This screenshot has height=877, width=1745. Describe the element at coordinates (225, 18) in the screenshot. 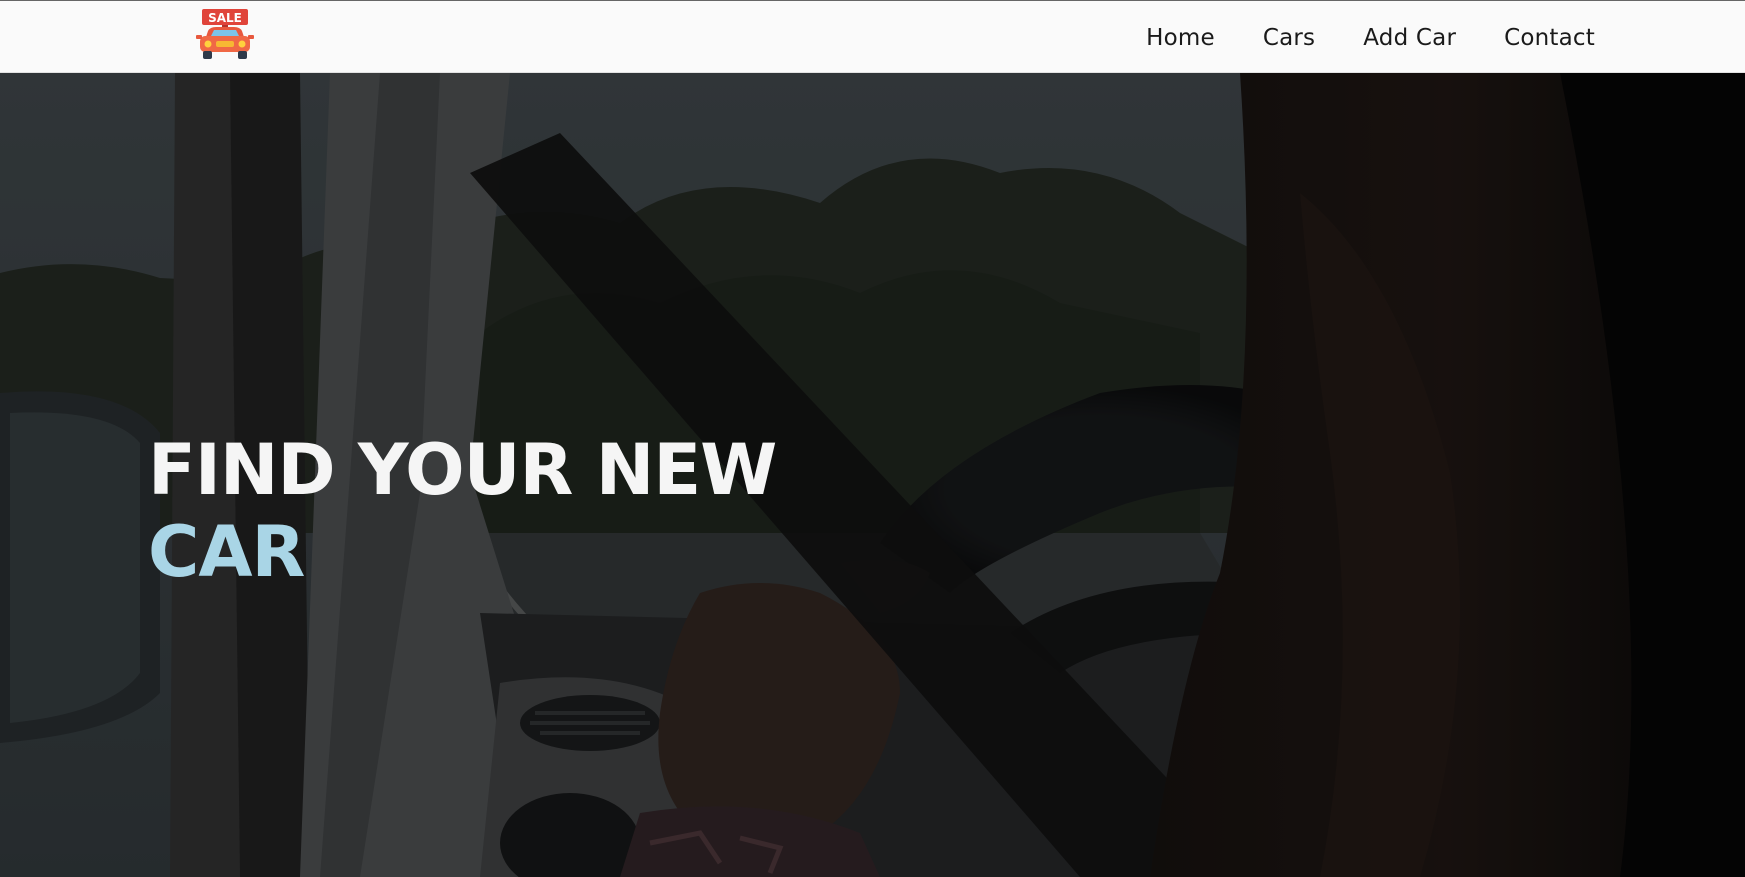

I see `svg-text: SALE` at that location.